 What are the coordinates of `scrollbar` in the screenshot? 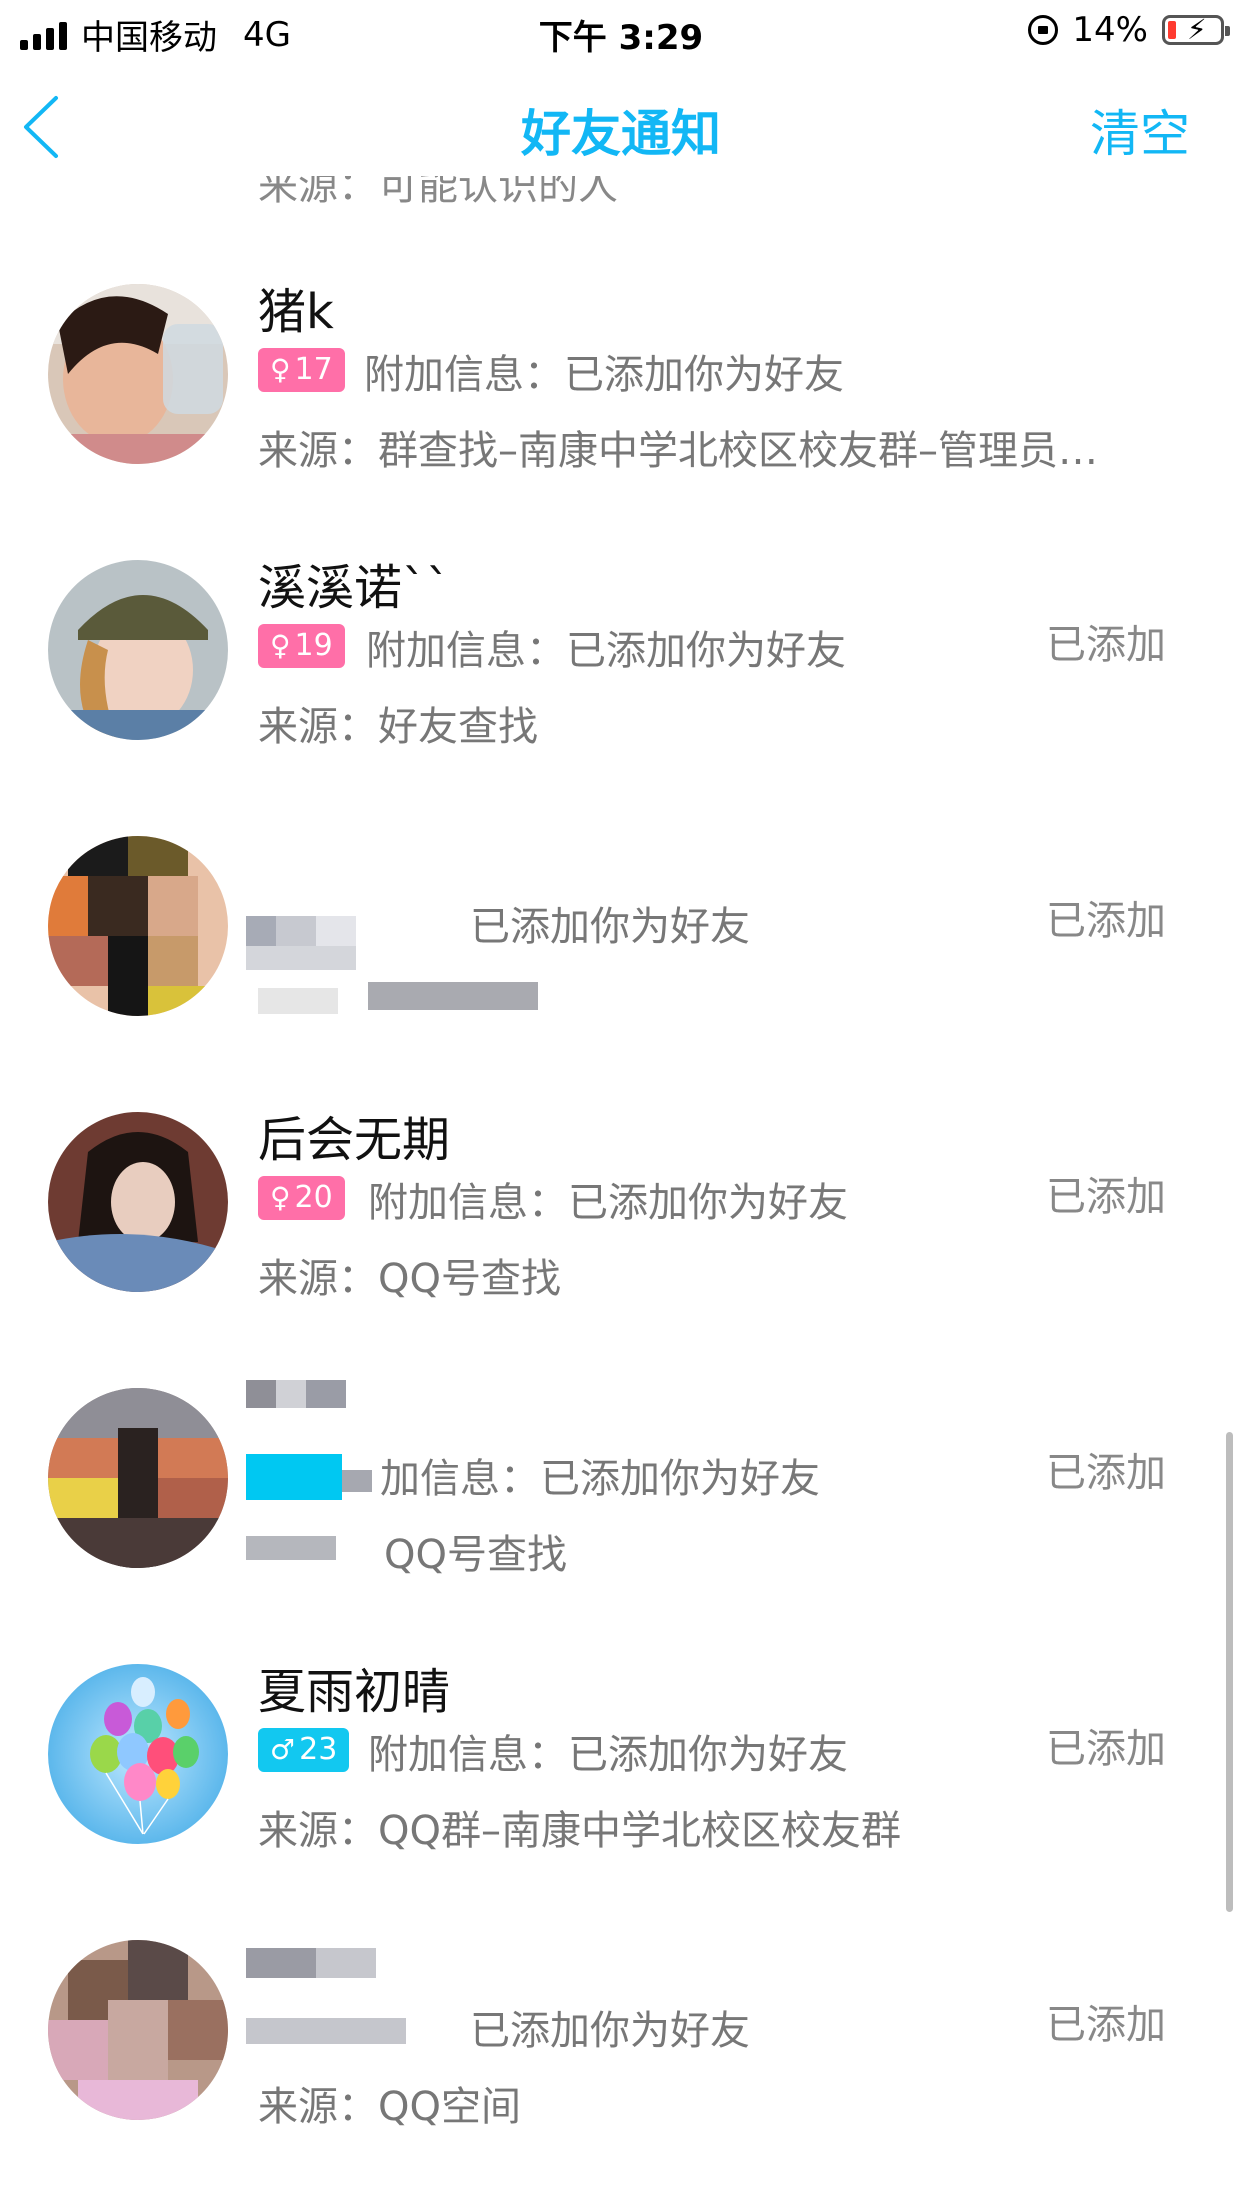 It's located at (1229, 1672).